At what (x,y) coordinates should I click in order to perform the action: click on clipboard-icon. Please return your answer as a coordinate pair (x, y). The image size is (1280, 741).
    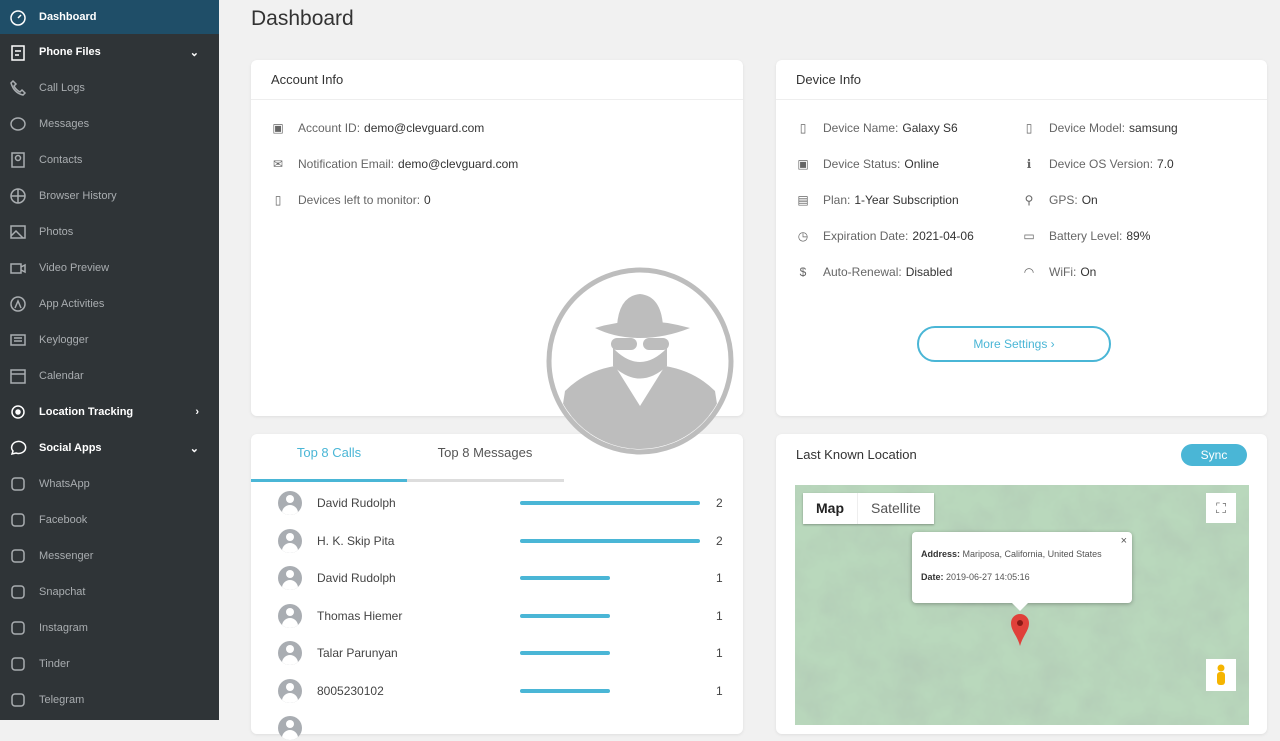
    Looking at the image, I should click on (18, 52).